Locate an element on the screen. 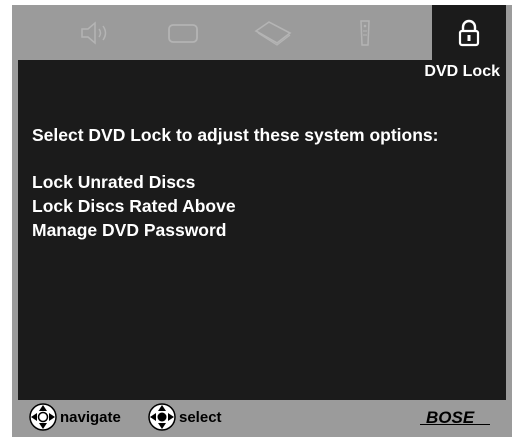 The height and width of the screenshot is (439, 522). speaker-icon is located at coordinates (94, 32).